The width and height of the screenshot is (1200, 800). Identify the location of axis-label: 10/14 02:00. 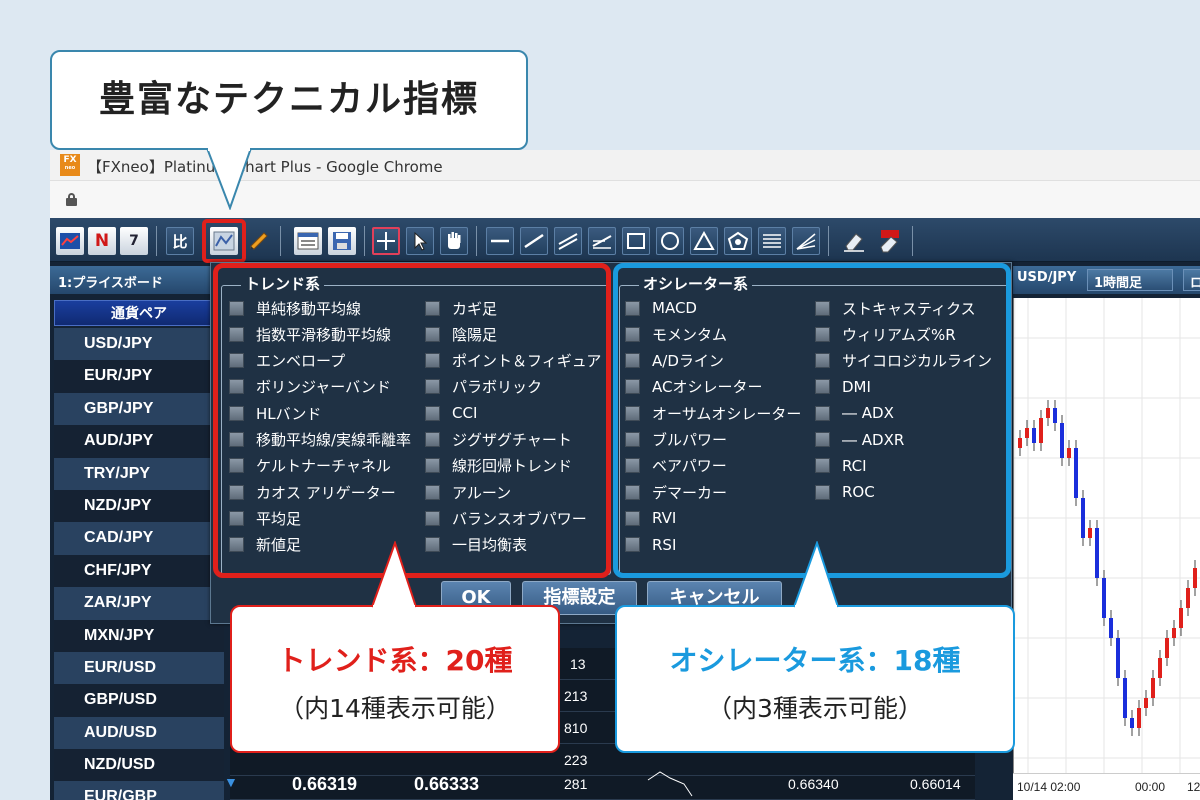
(1049, 787).